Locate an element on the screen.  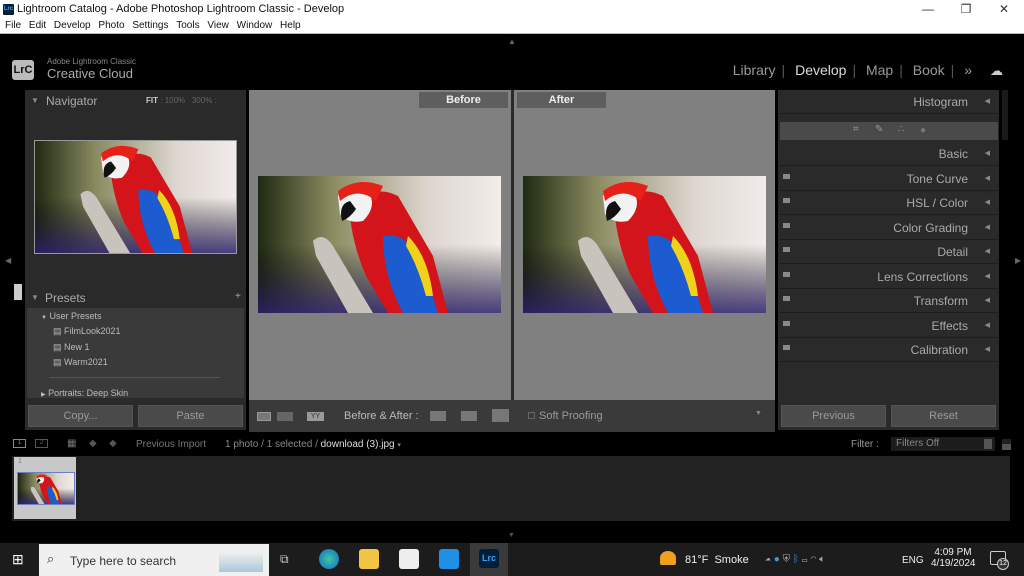
bluetooth-icon: ᛒ is located at coordinates (796, 559).